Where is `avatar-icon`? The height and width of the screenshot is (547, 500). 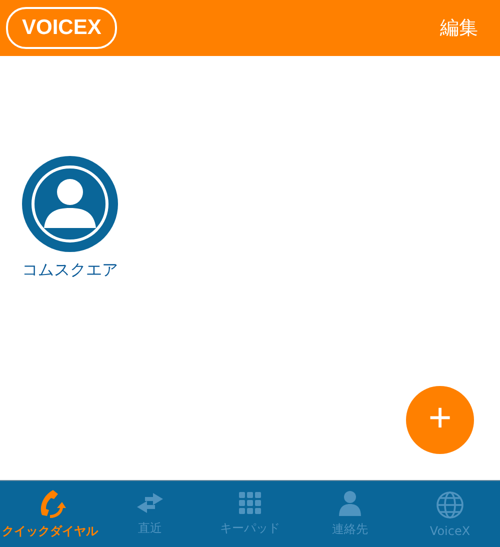 avatar-icon is located at coordinates (70, 204).